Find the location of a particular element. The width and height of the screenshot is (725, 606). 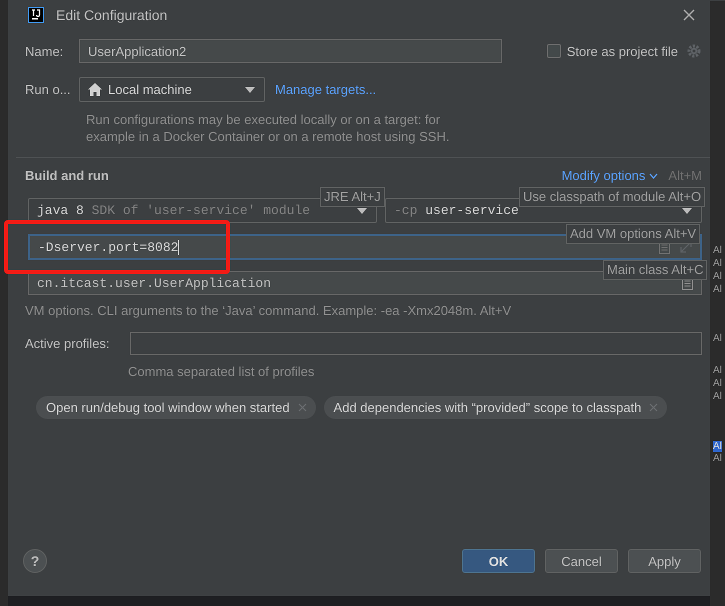

shortcut-tooltip: JRE Alt+J is located at coordinates (352, 197).